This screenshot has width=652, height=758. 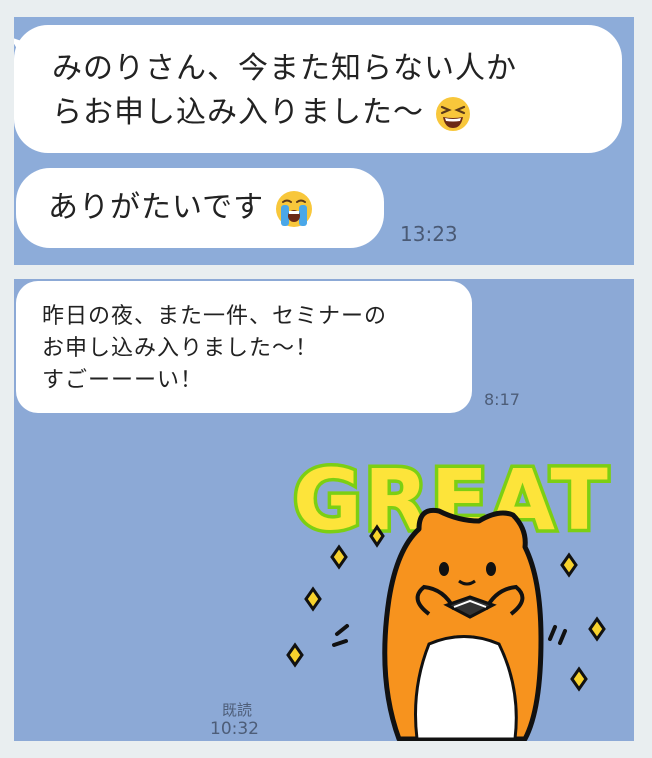 What do you see at coordinates (429, 234) in the screenshot?
I see `message-timestamp: 13:23` at bounding box center [429, 234].